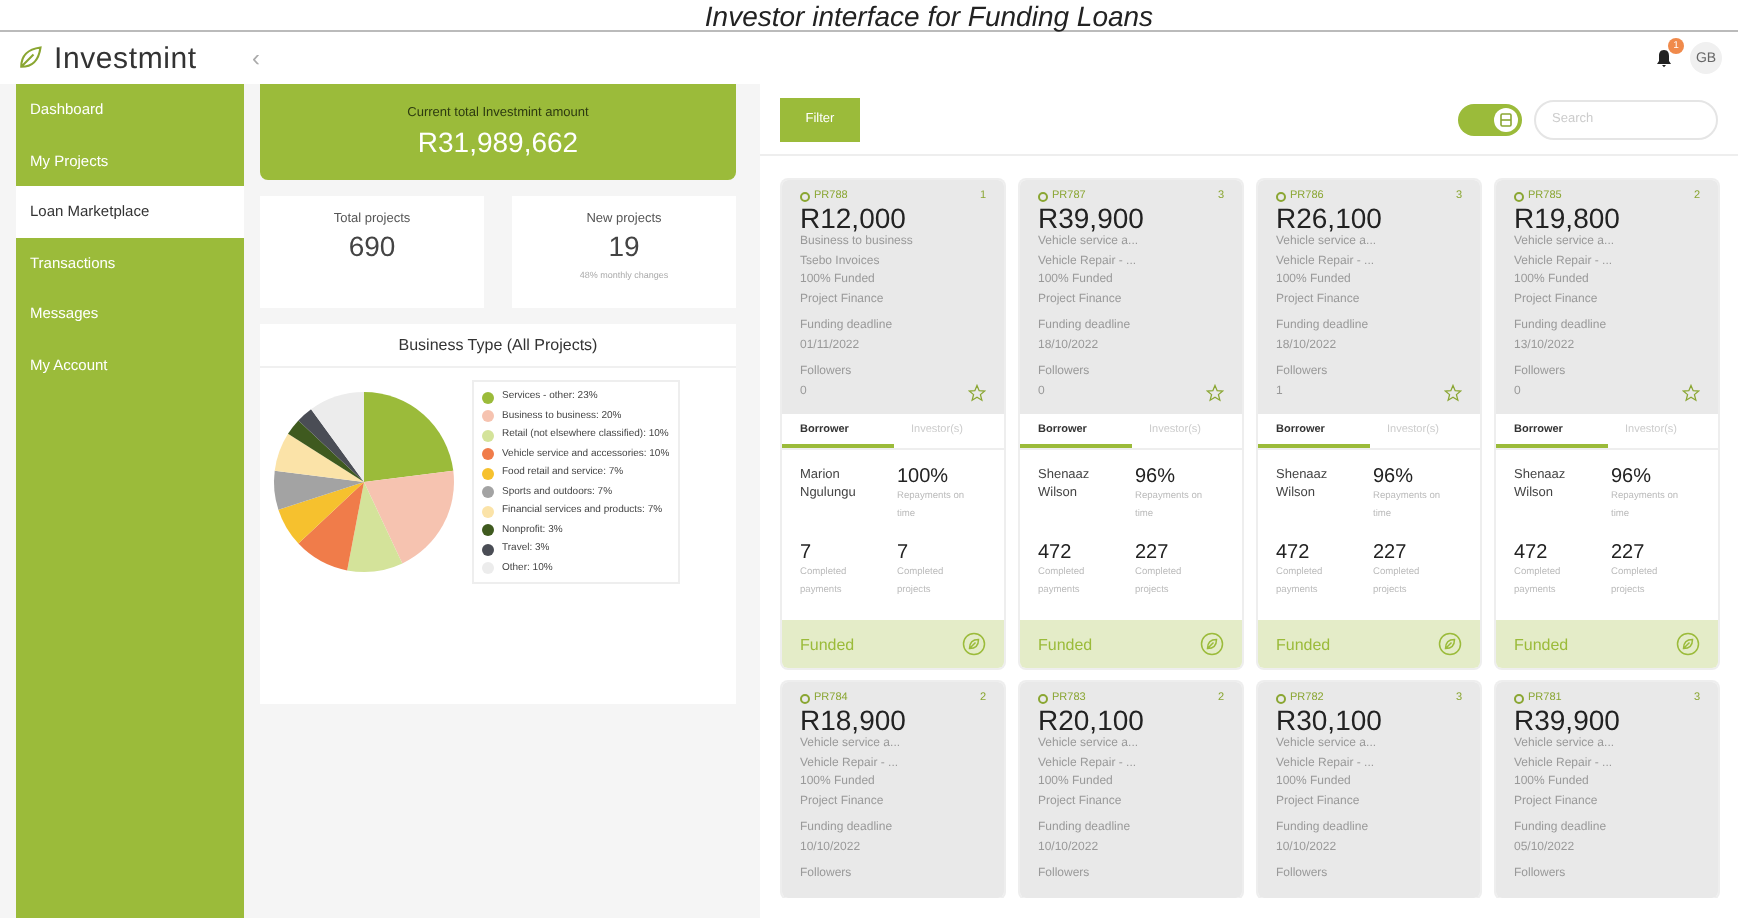  I want to click on stat-value: 690, so click(372, 246).